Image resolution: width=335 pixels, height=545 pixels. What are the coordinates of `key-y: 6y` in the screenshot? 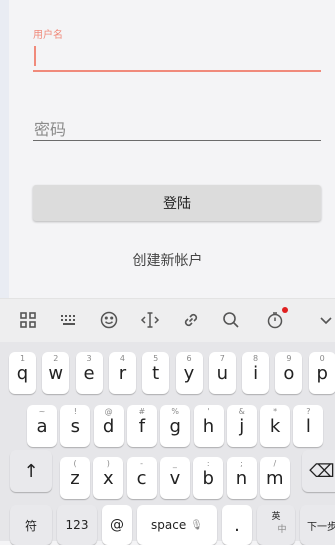 It's located at (189, 373).